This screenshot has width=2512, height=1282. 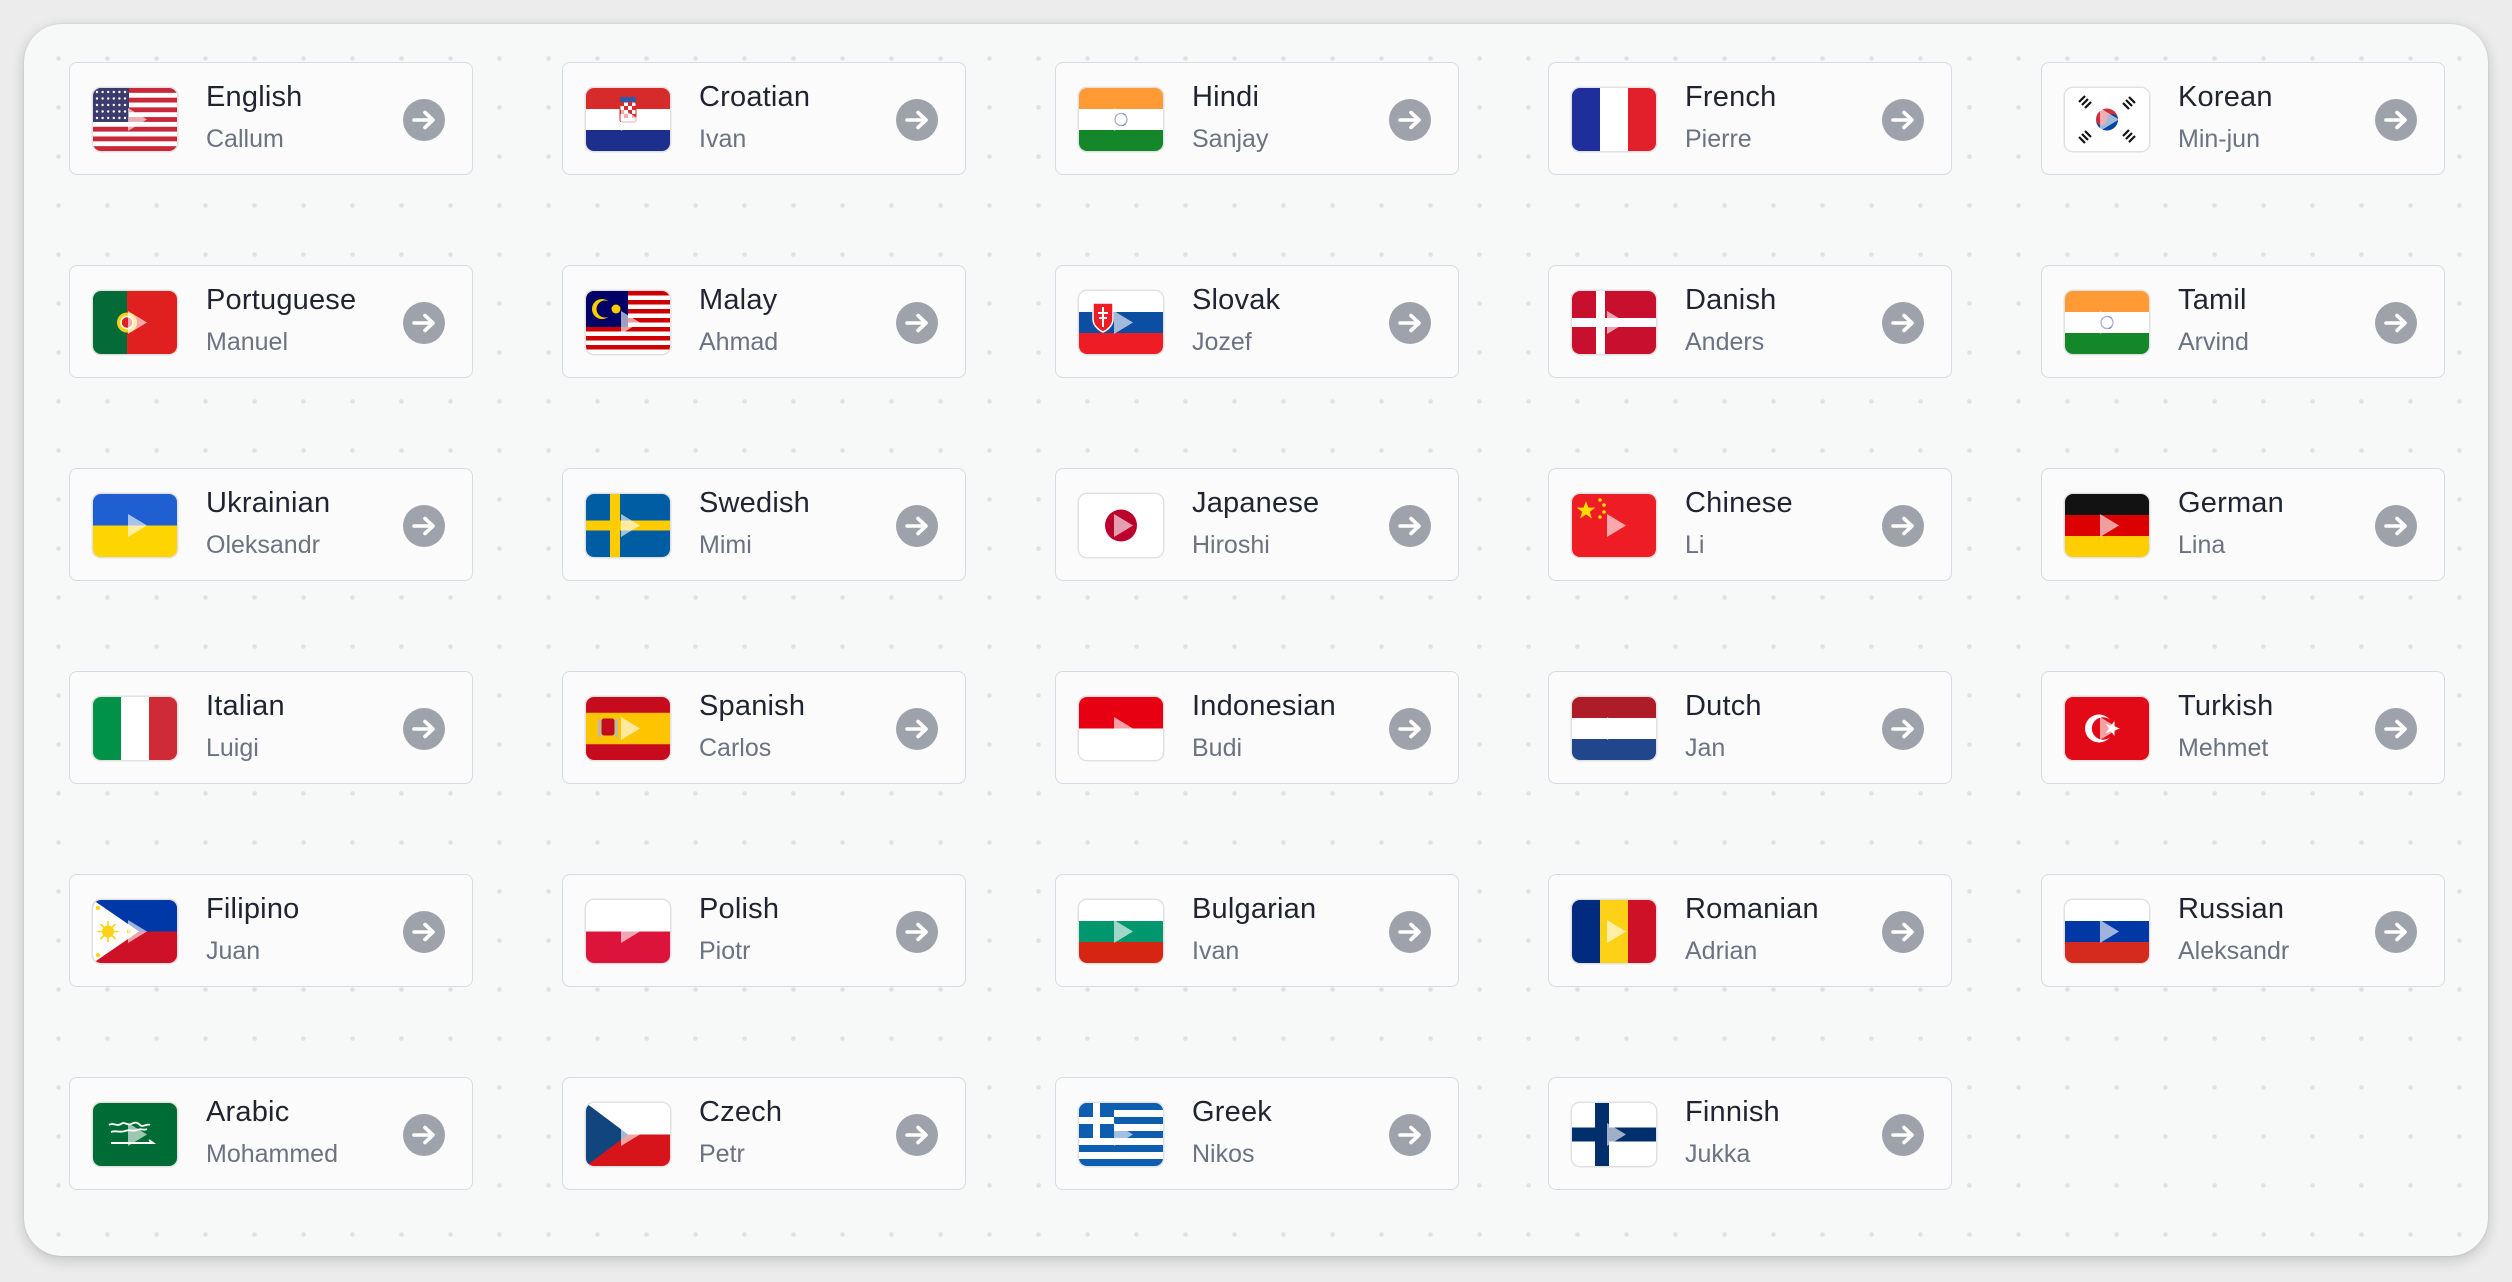 I want to click on voice-card: Dutch Jan, so click(x=1750, y=727).